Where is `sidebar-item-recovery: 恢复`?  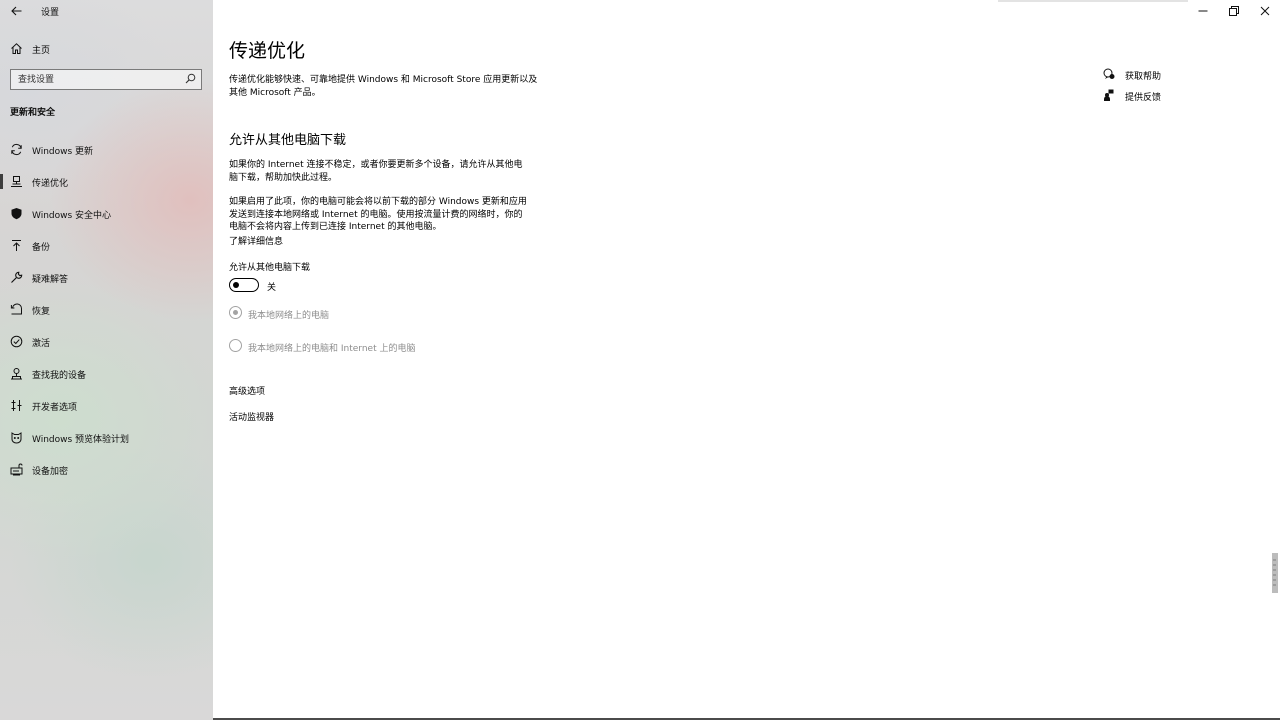 sidebar-item-recovery: 恢复 is located at coordinates (106, 310).